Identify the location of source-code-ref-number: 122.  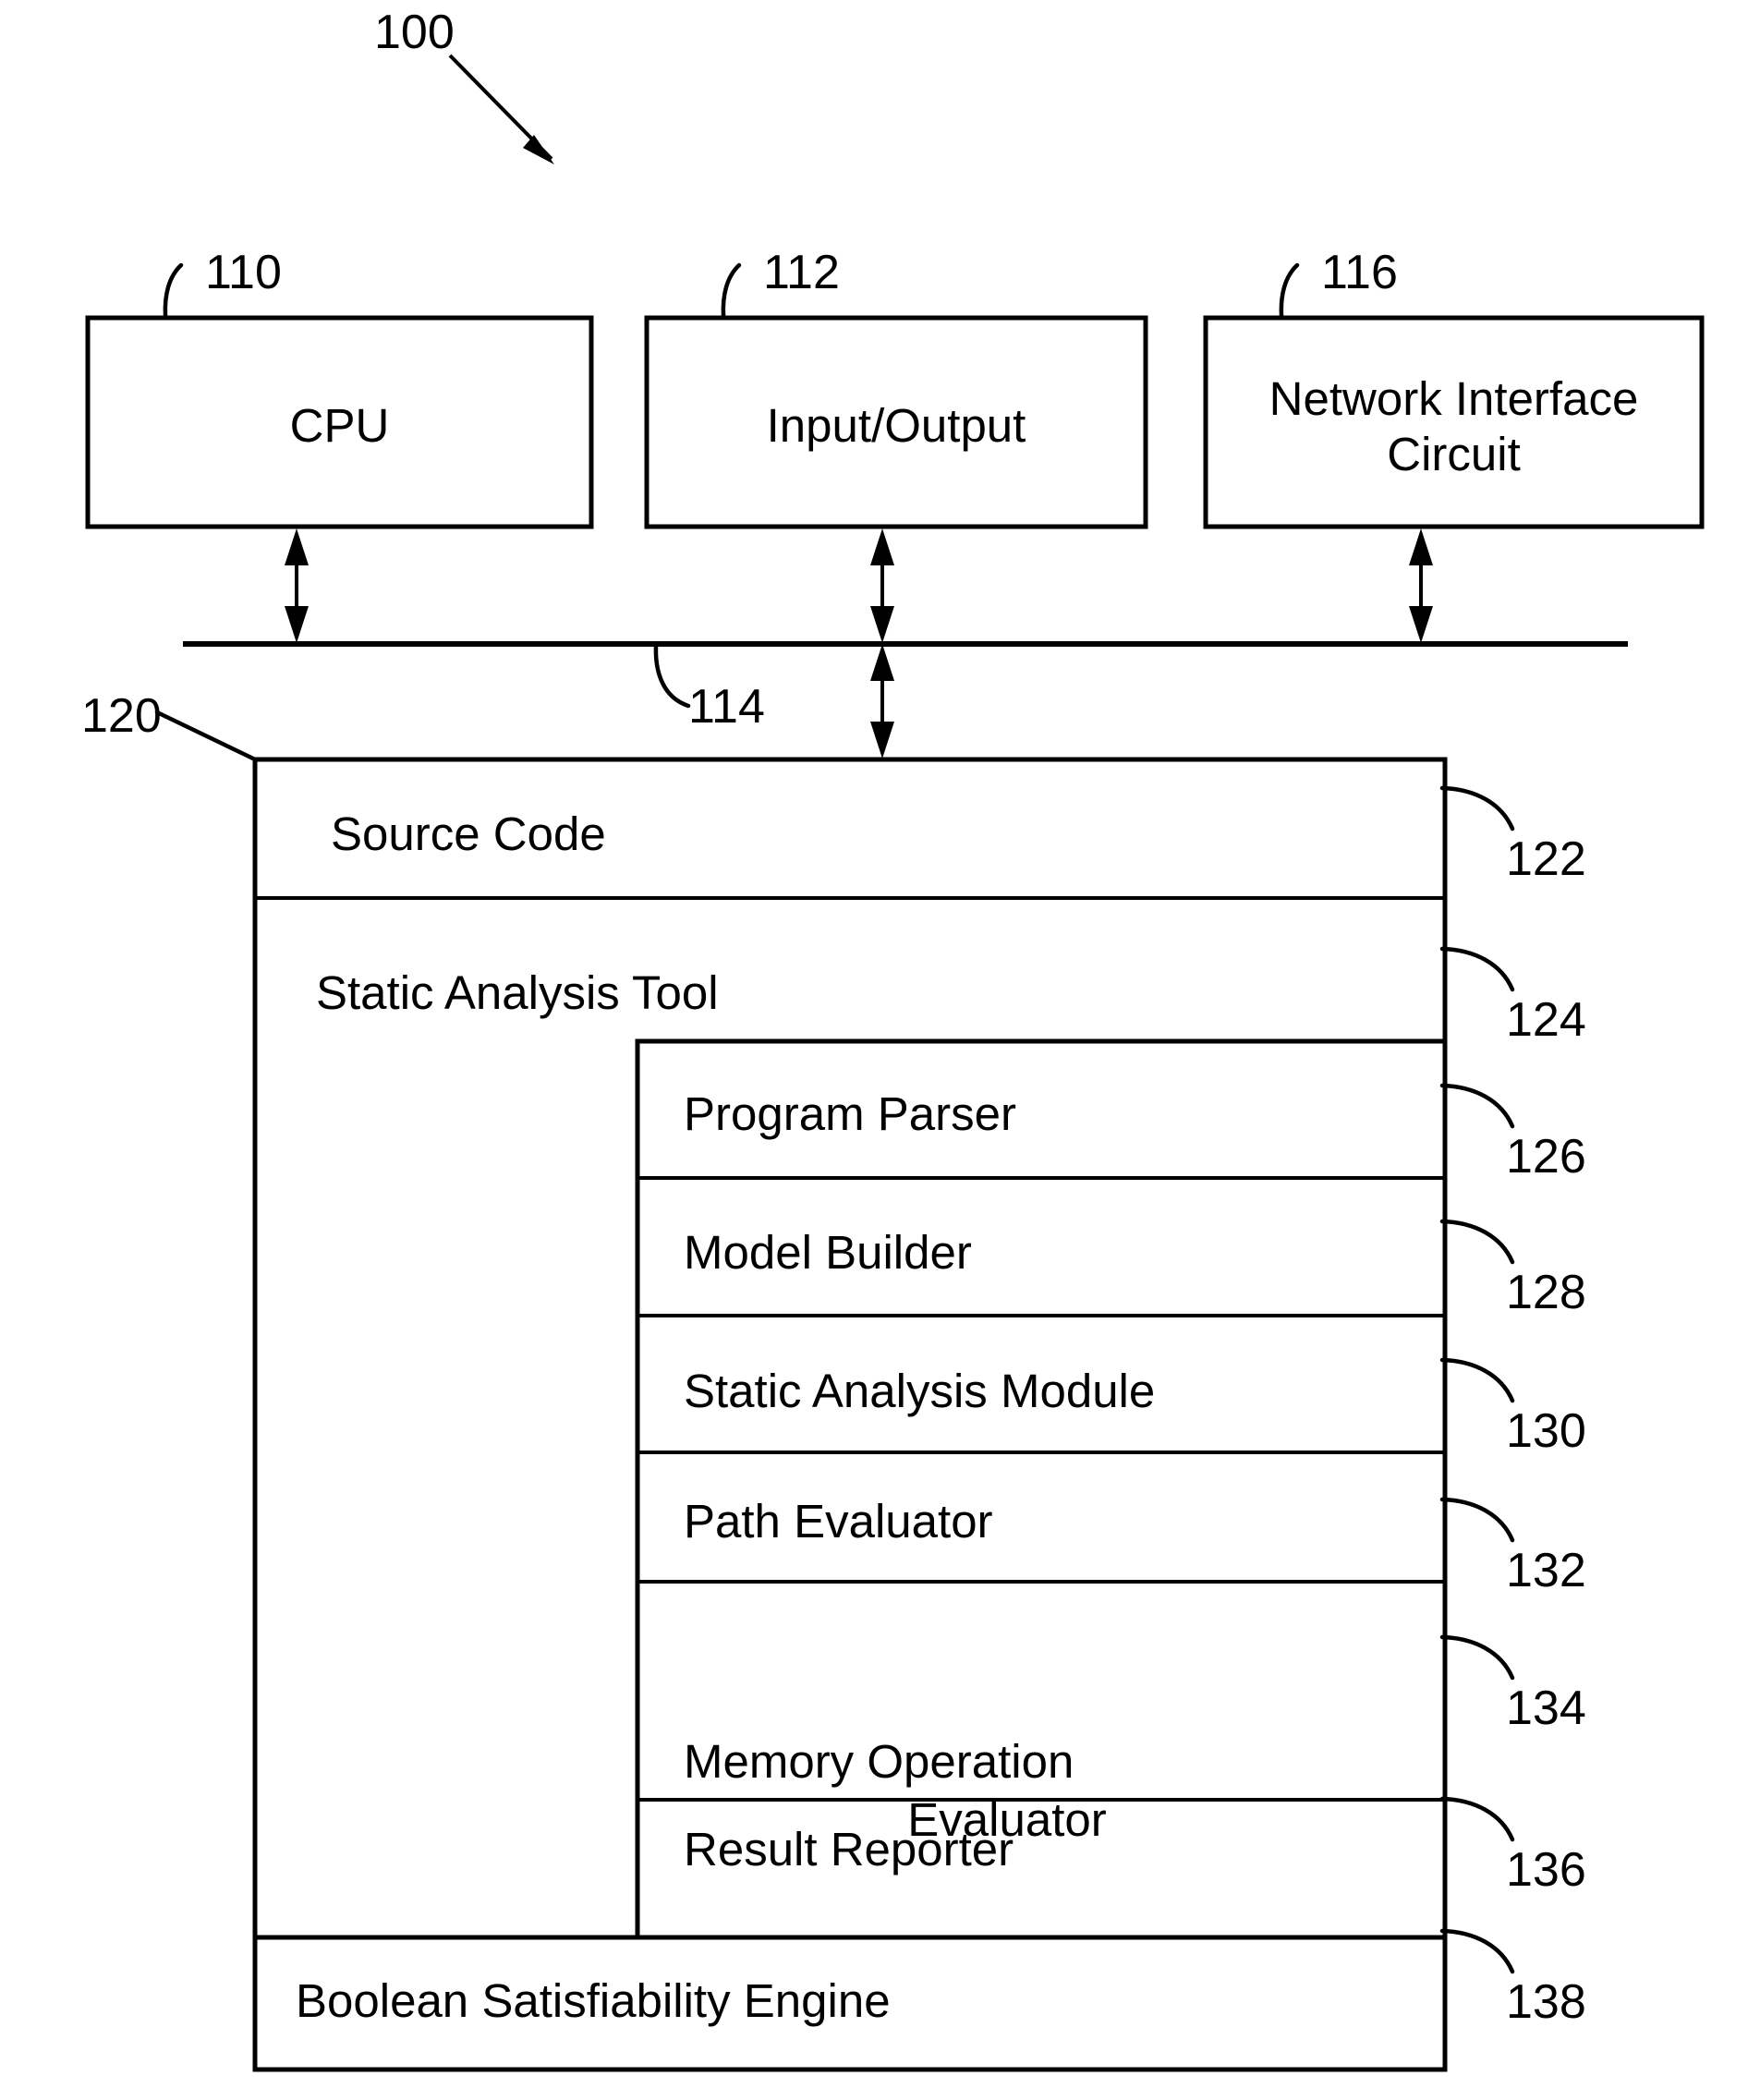
(1546, 859).